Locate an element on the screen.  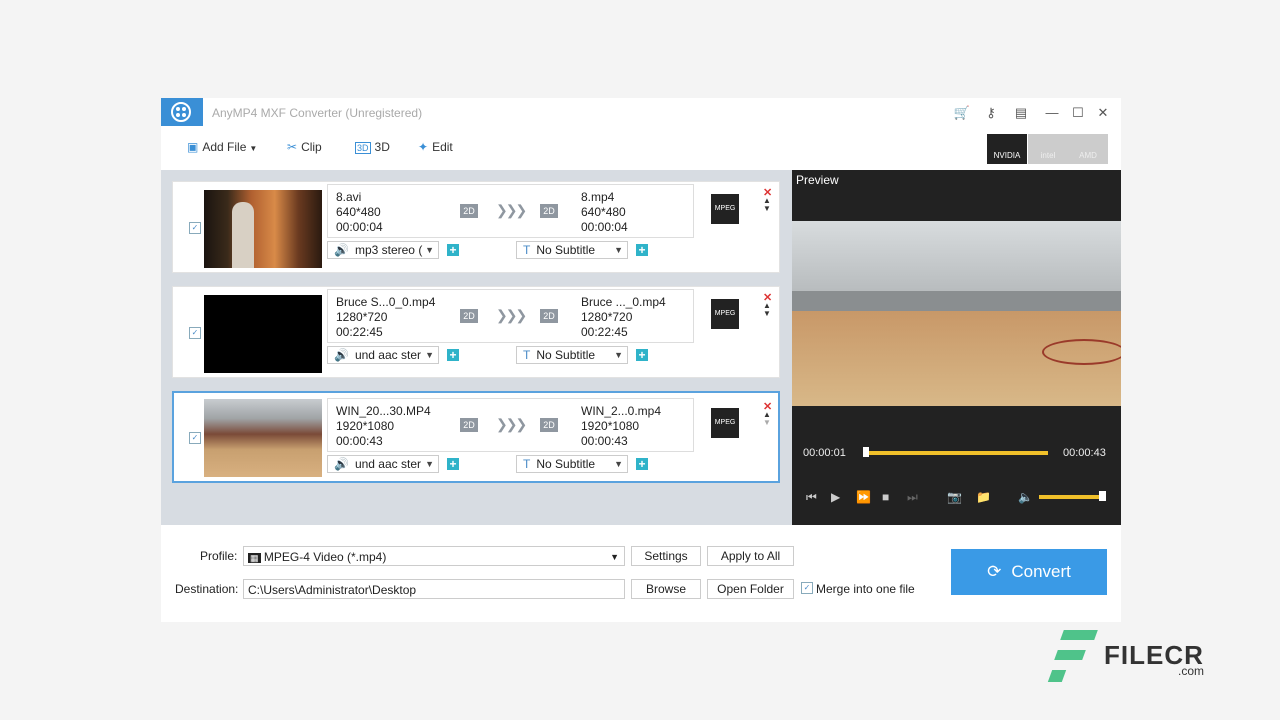
scissors-icon: ✂ is located at coordinates (292, 147).